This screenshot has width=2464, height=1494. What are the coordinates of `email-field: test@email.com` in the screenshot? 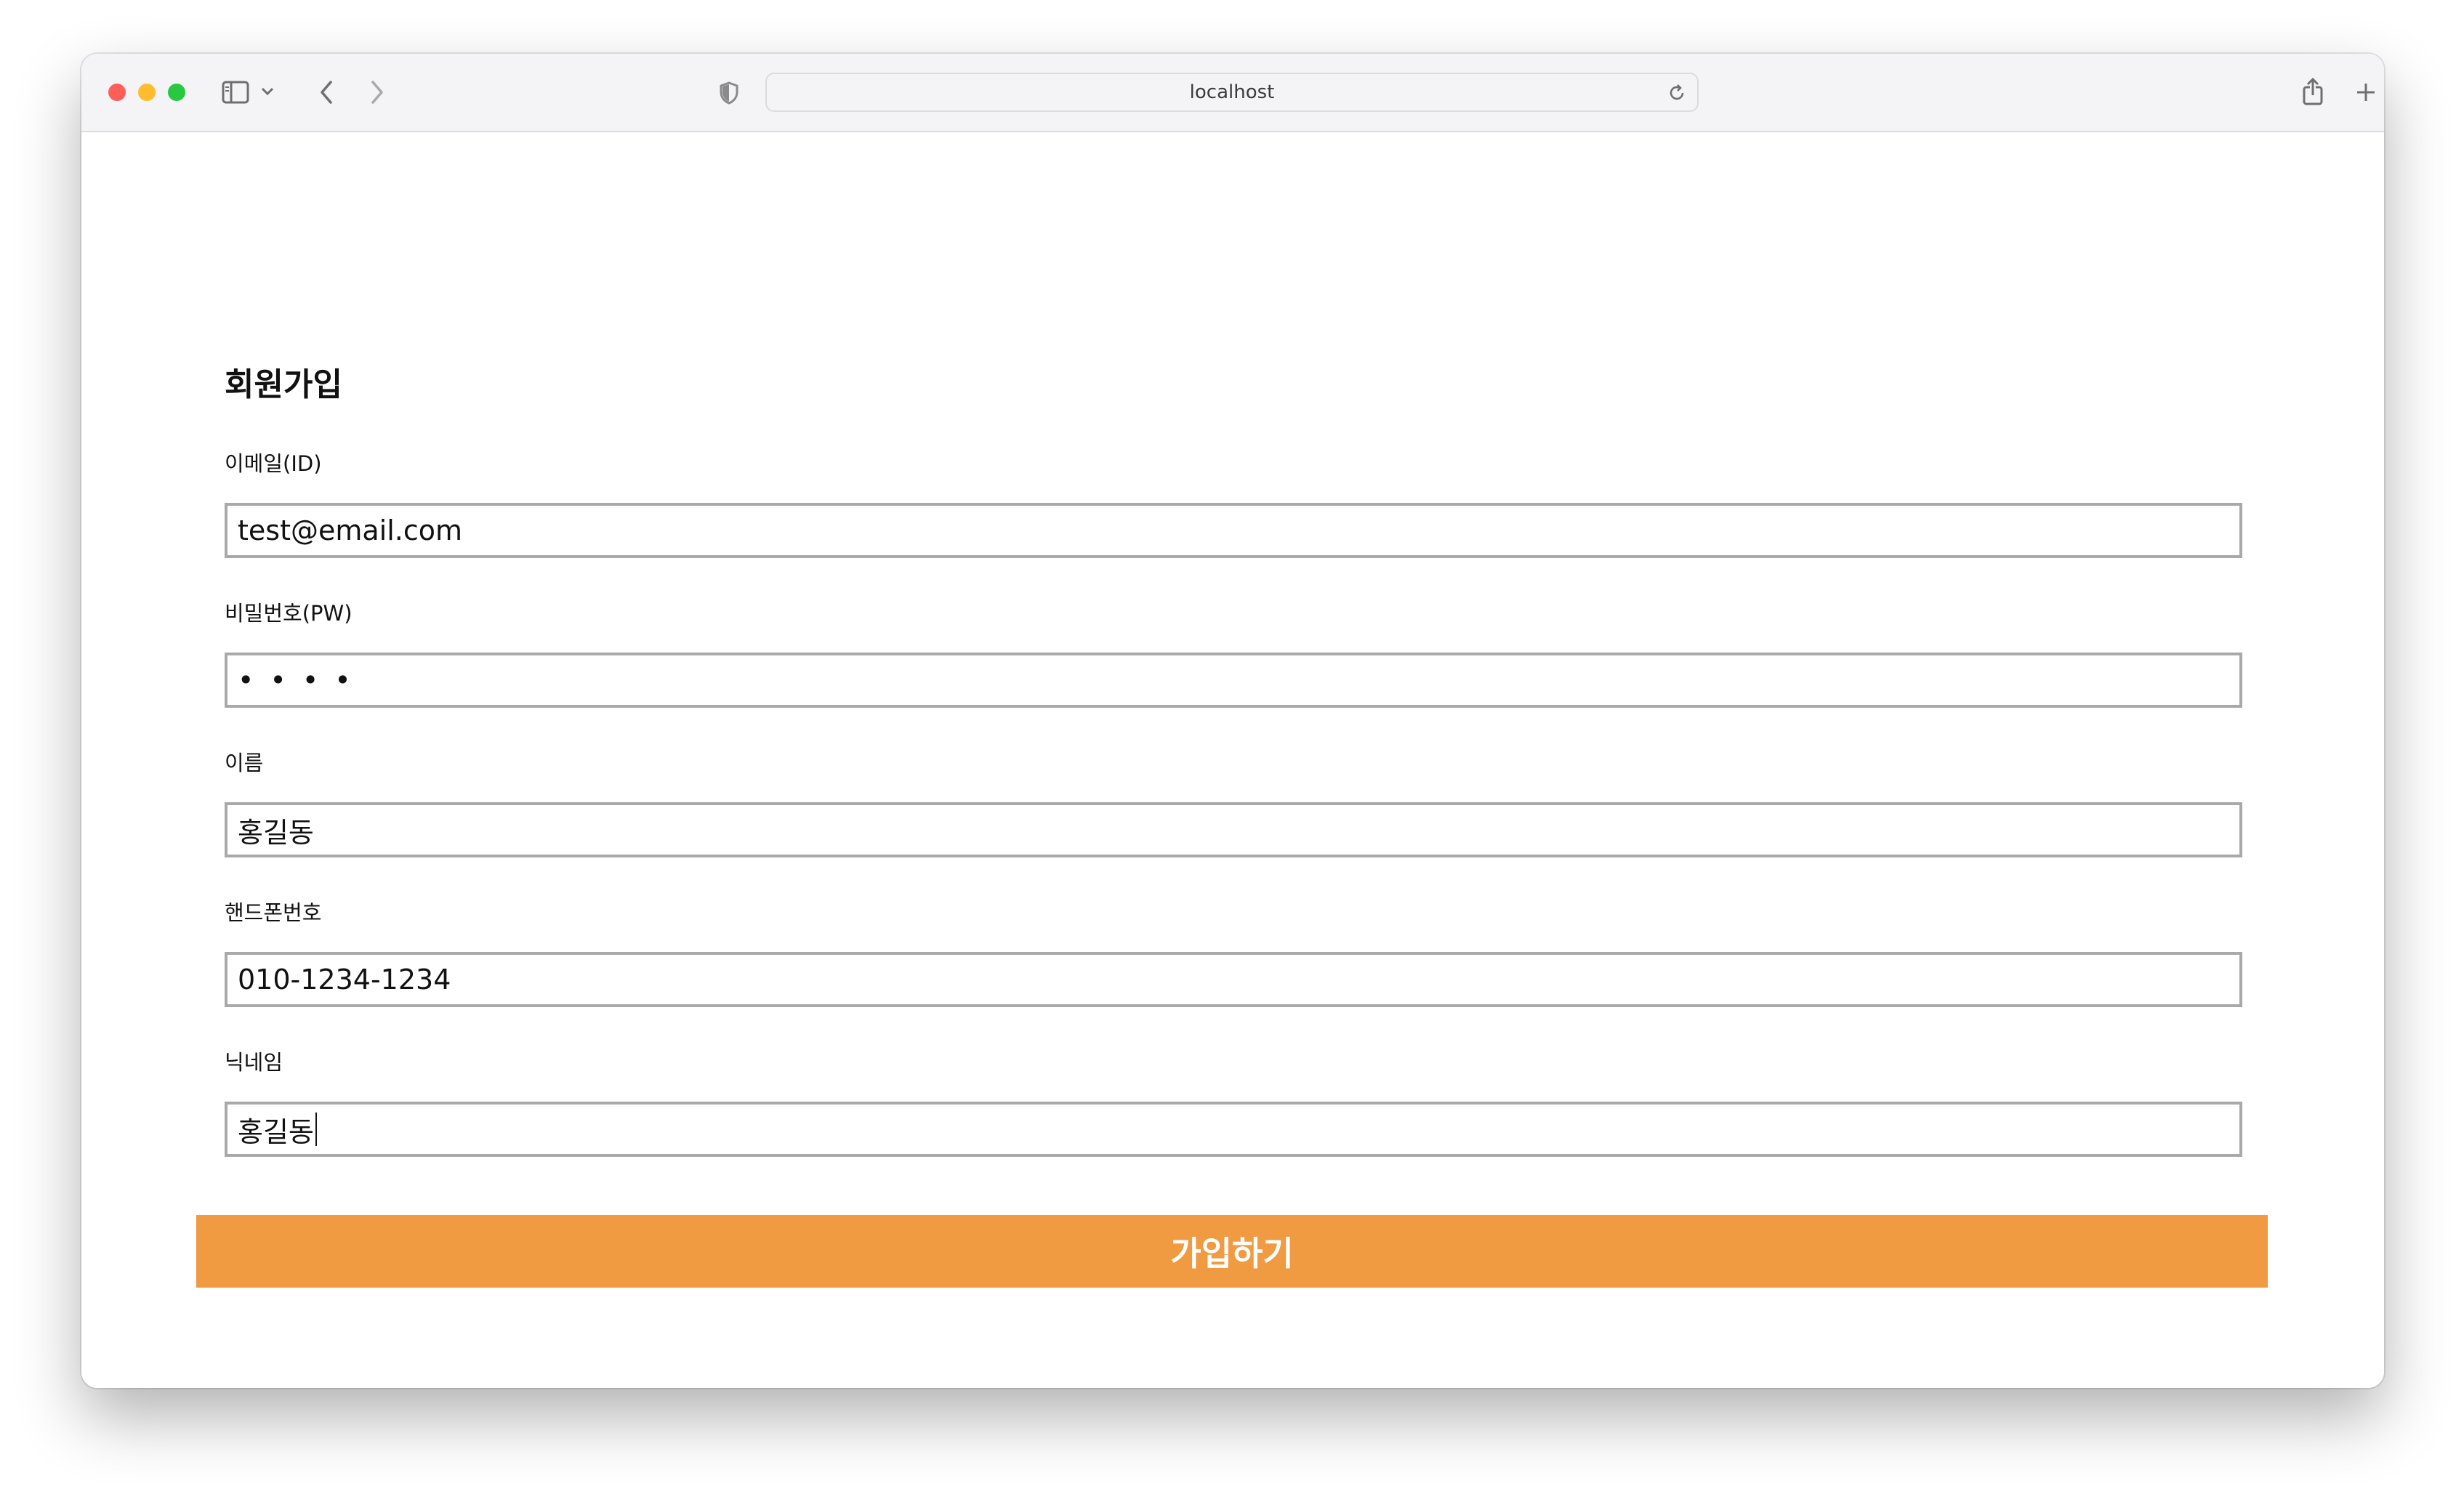 It's located at (1233, 530).